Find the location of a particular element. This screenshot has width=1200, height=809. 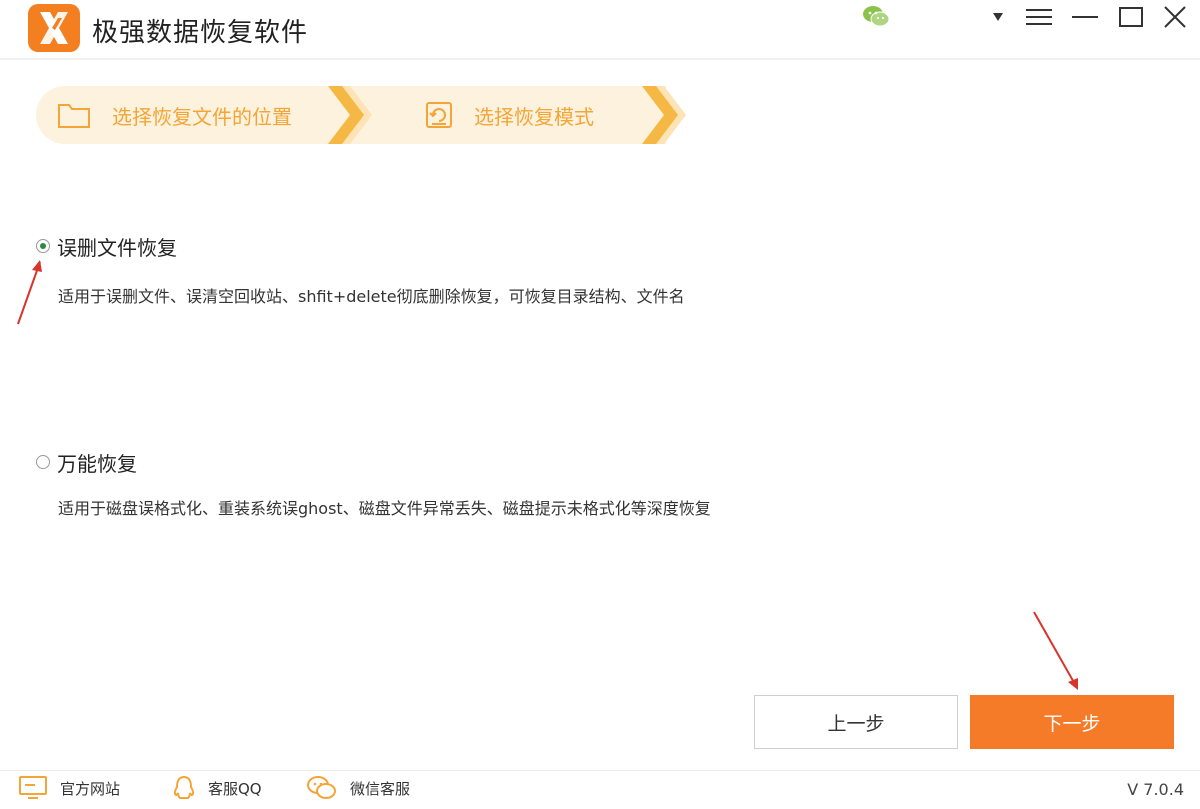

minimize-icon is located at coordinates (1085, 17).